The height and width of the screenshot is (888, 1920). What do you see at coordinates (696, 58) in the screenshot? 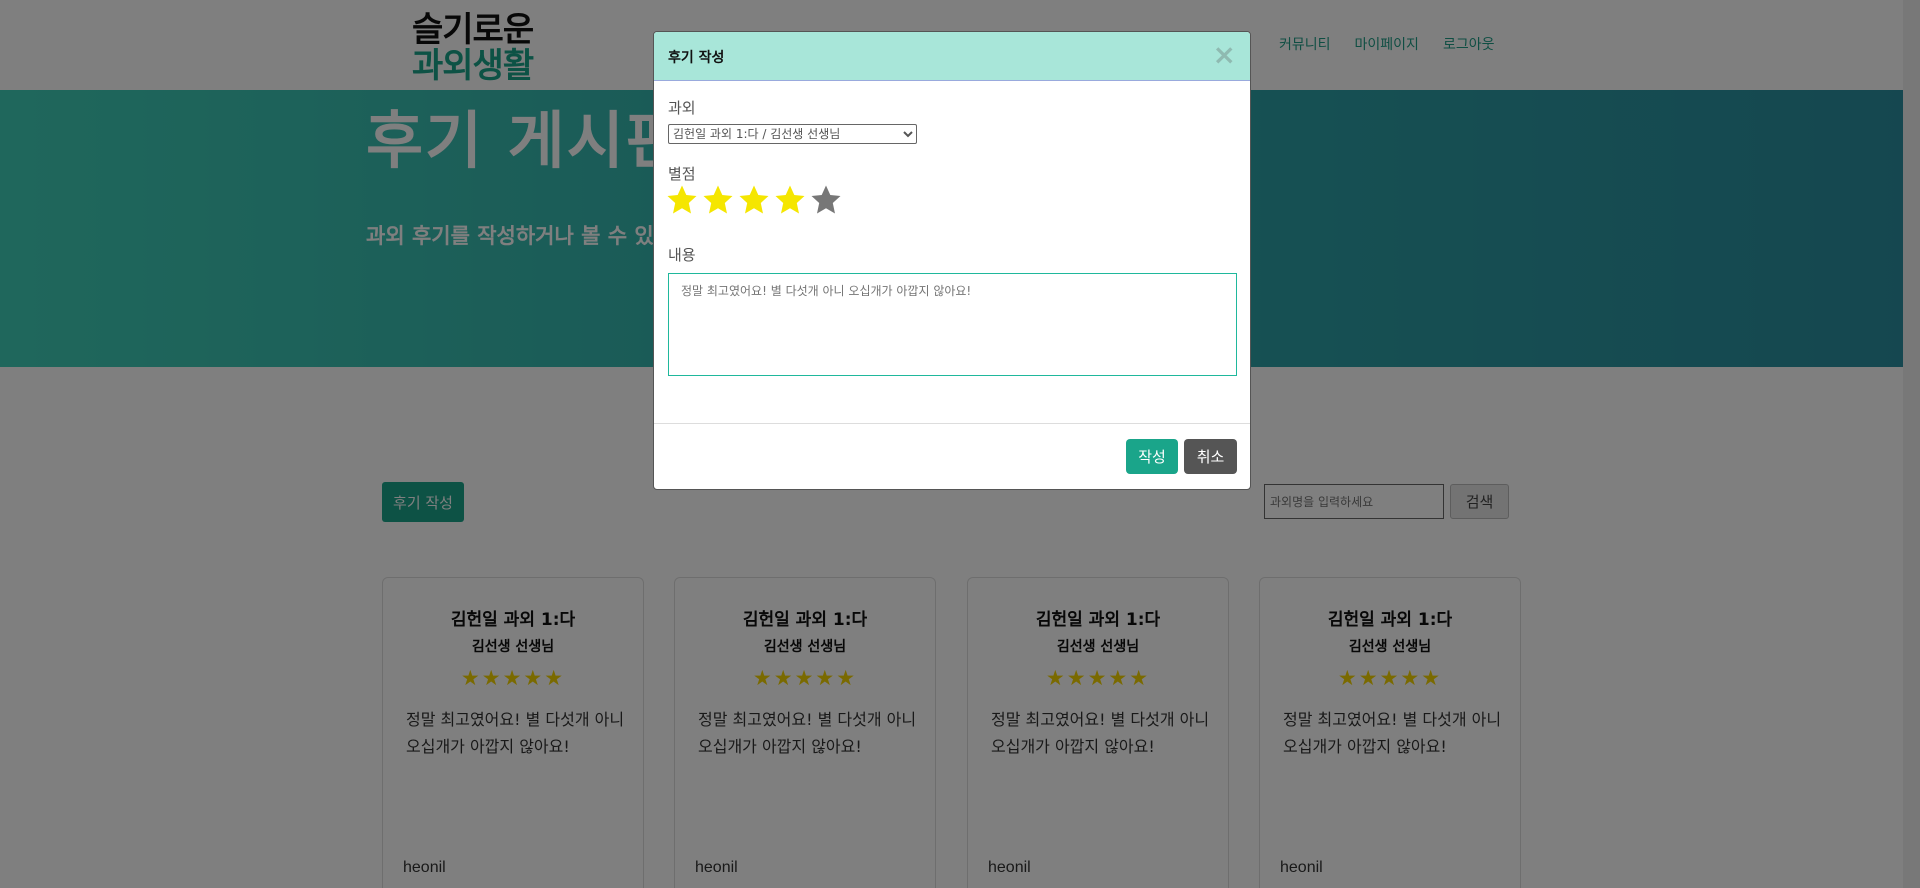
I see `modal-title: 후기 작성` at bounding box center [696, 58].